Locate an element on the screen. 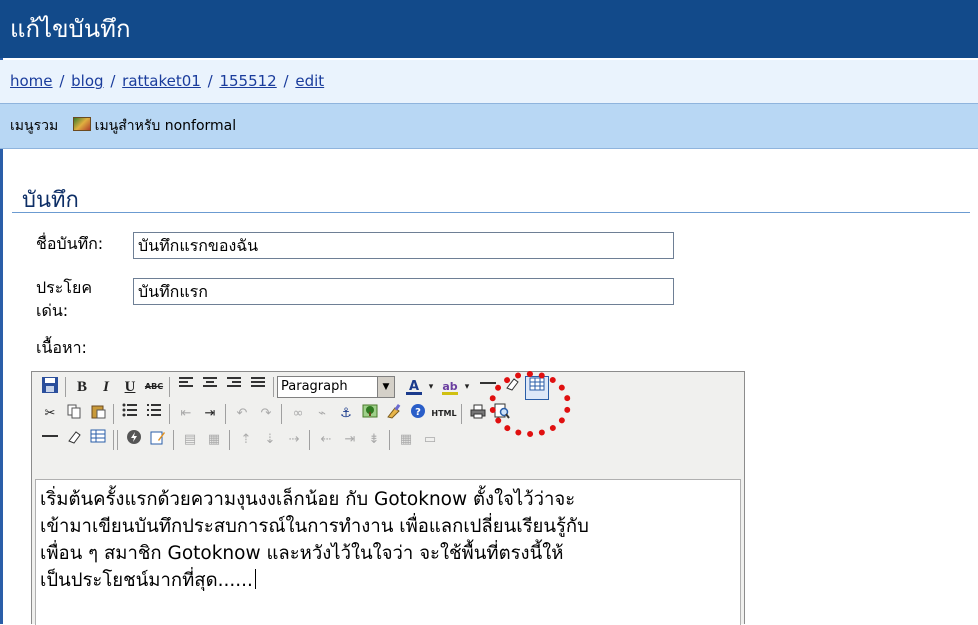 This screenshot has width=978, height=625. page-title: แก้ไขบันทึก is located at coordinates (489, 29).